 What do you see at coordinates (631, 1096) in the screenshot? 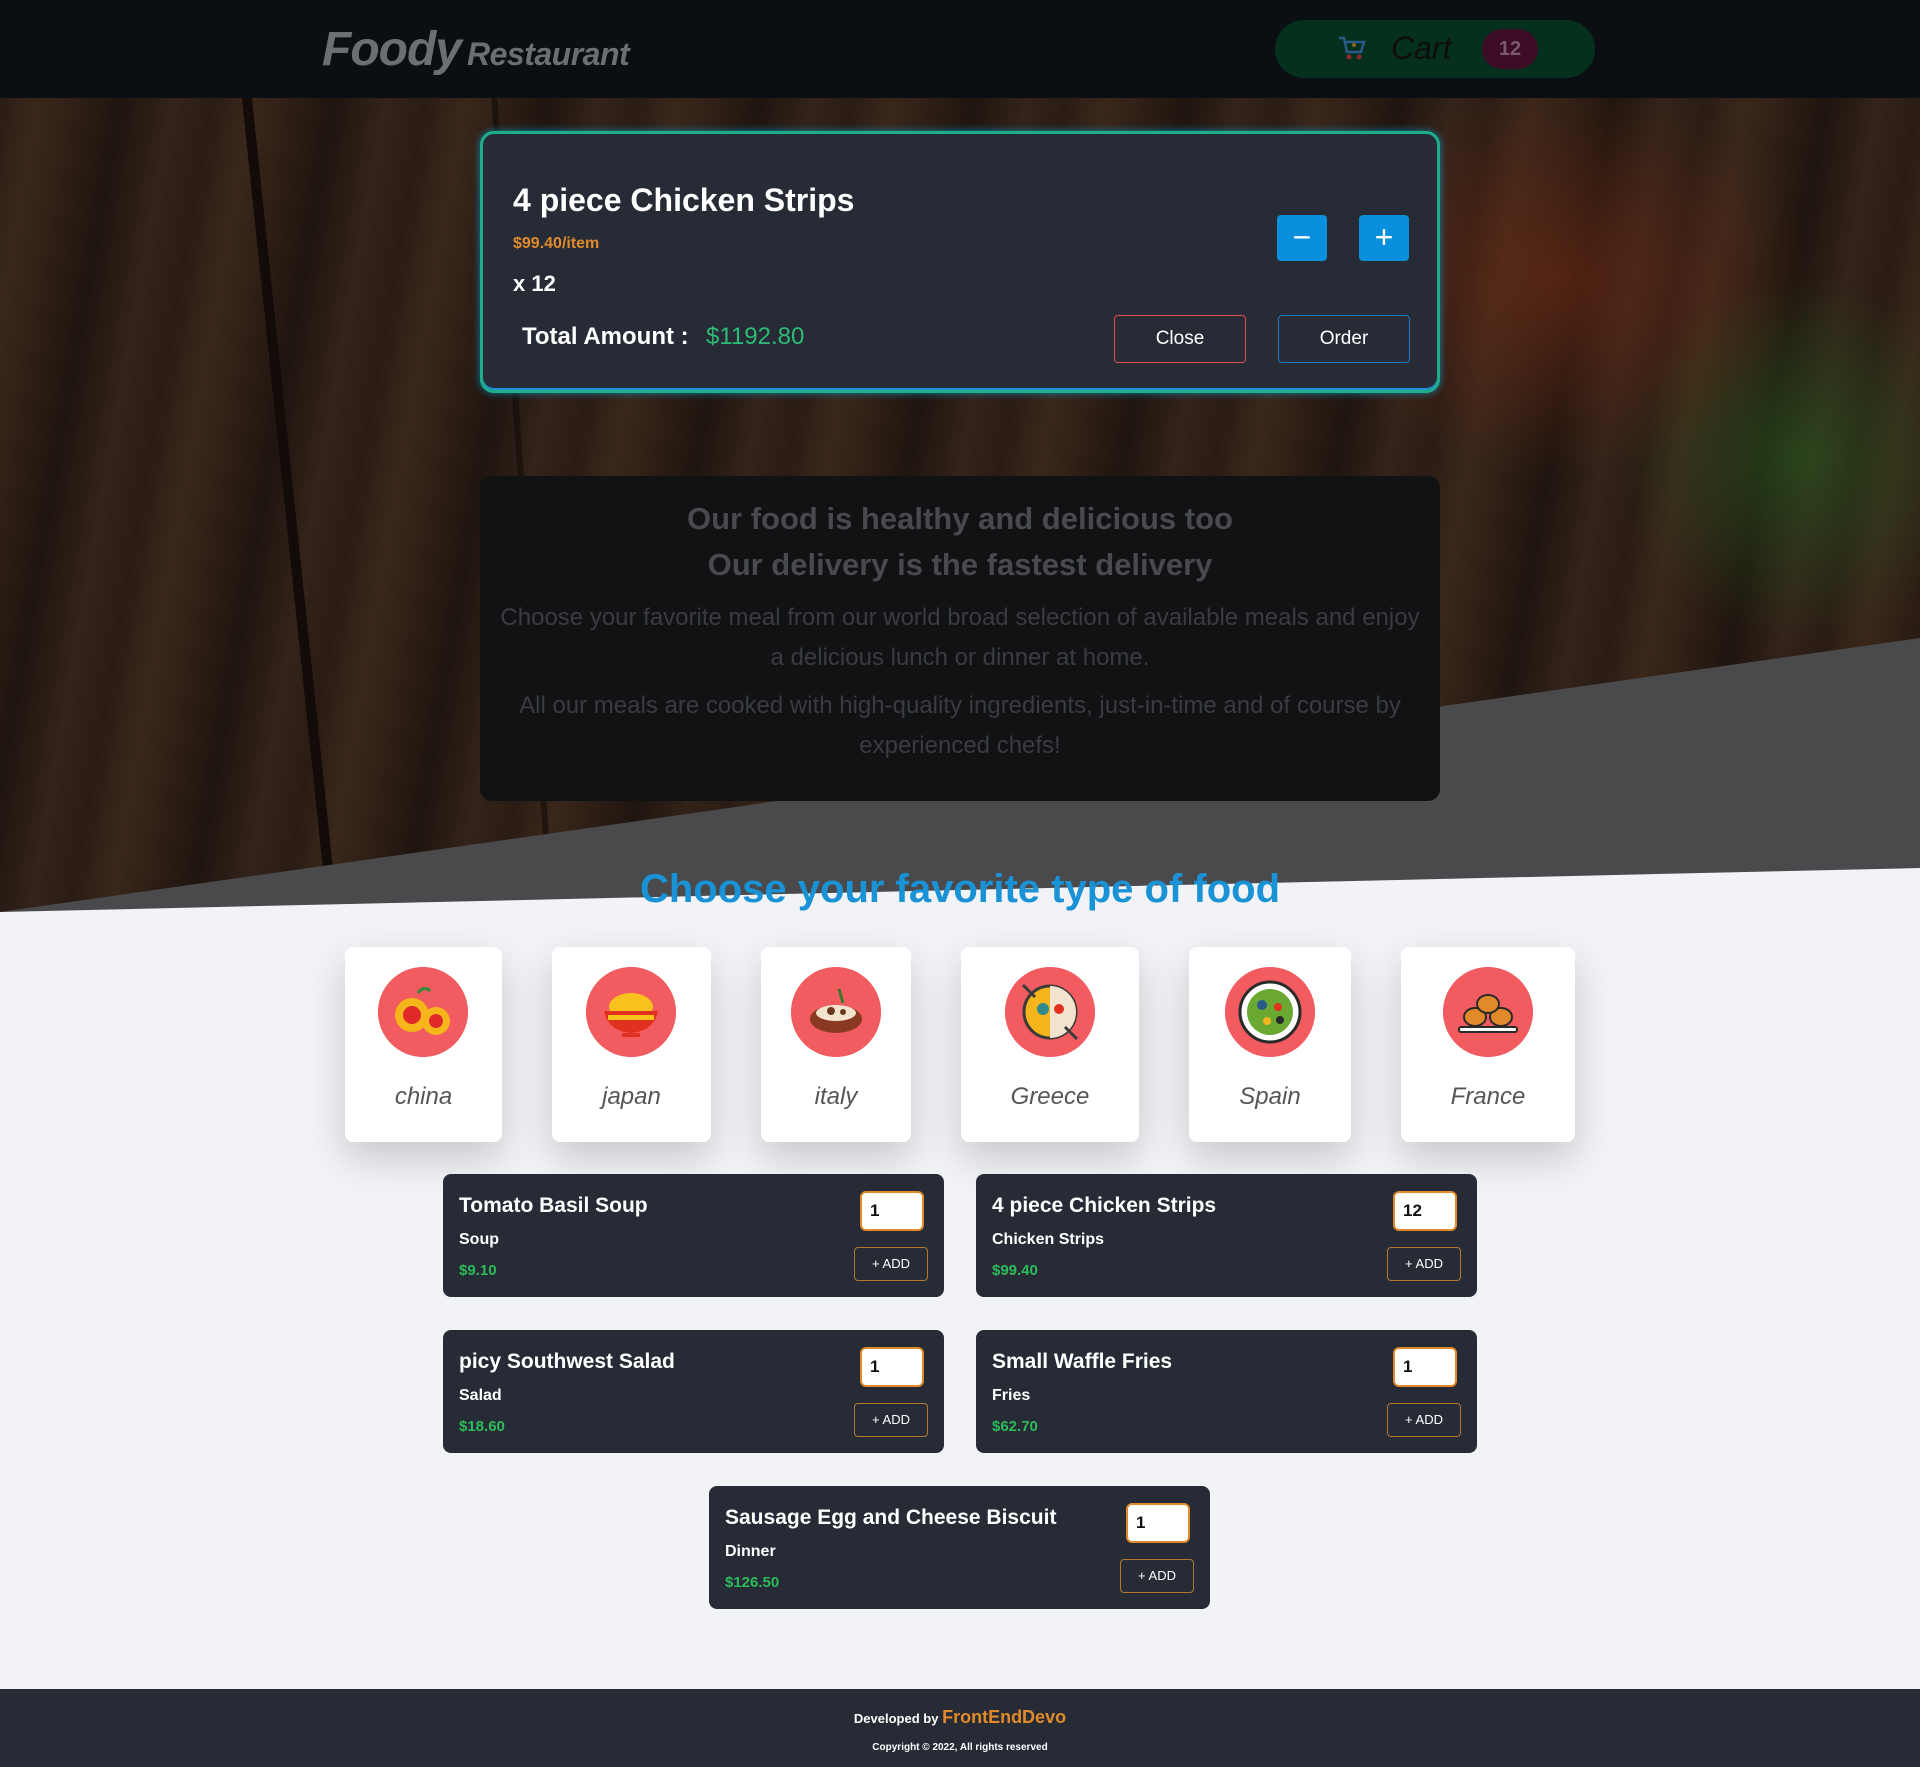
I see `category-label: japan` at bounding box center [631, 1096].